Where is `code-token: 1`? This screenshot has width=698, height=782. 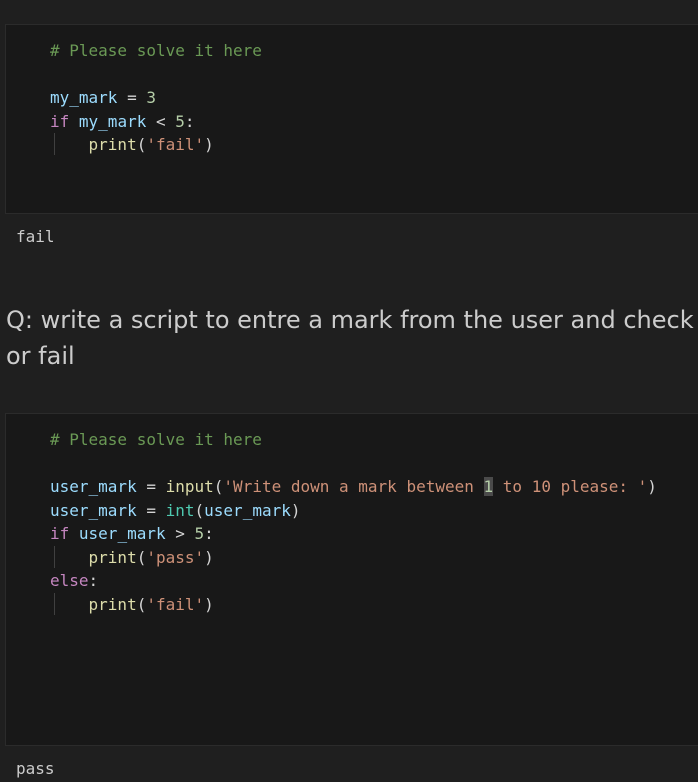
code-token: 1 is located at coordinates (488, 486).